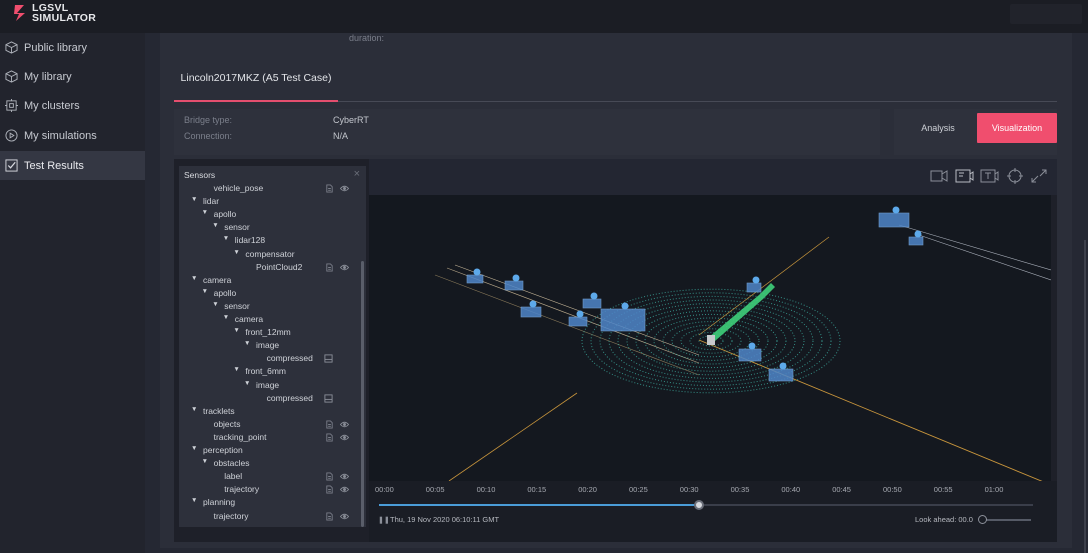 The height and width of the screenshot is (553, 1088). Describe the element at coordinates (269, 241) in the screenshot. I see `tree-row: ▼ lidar128` at that location.